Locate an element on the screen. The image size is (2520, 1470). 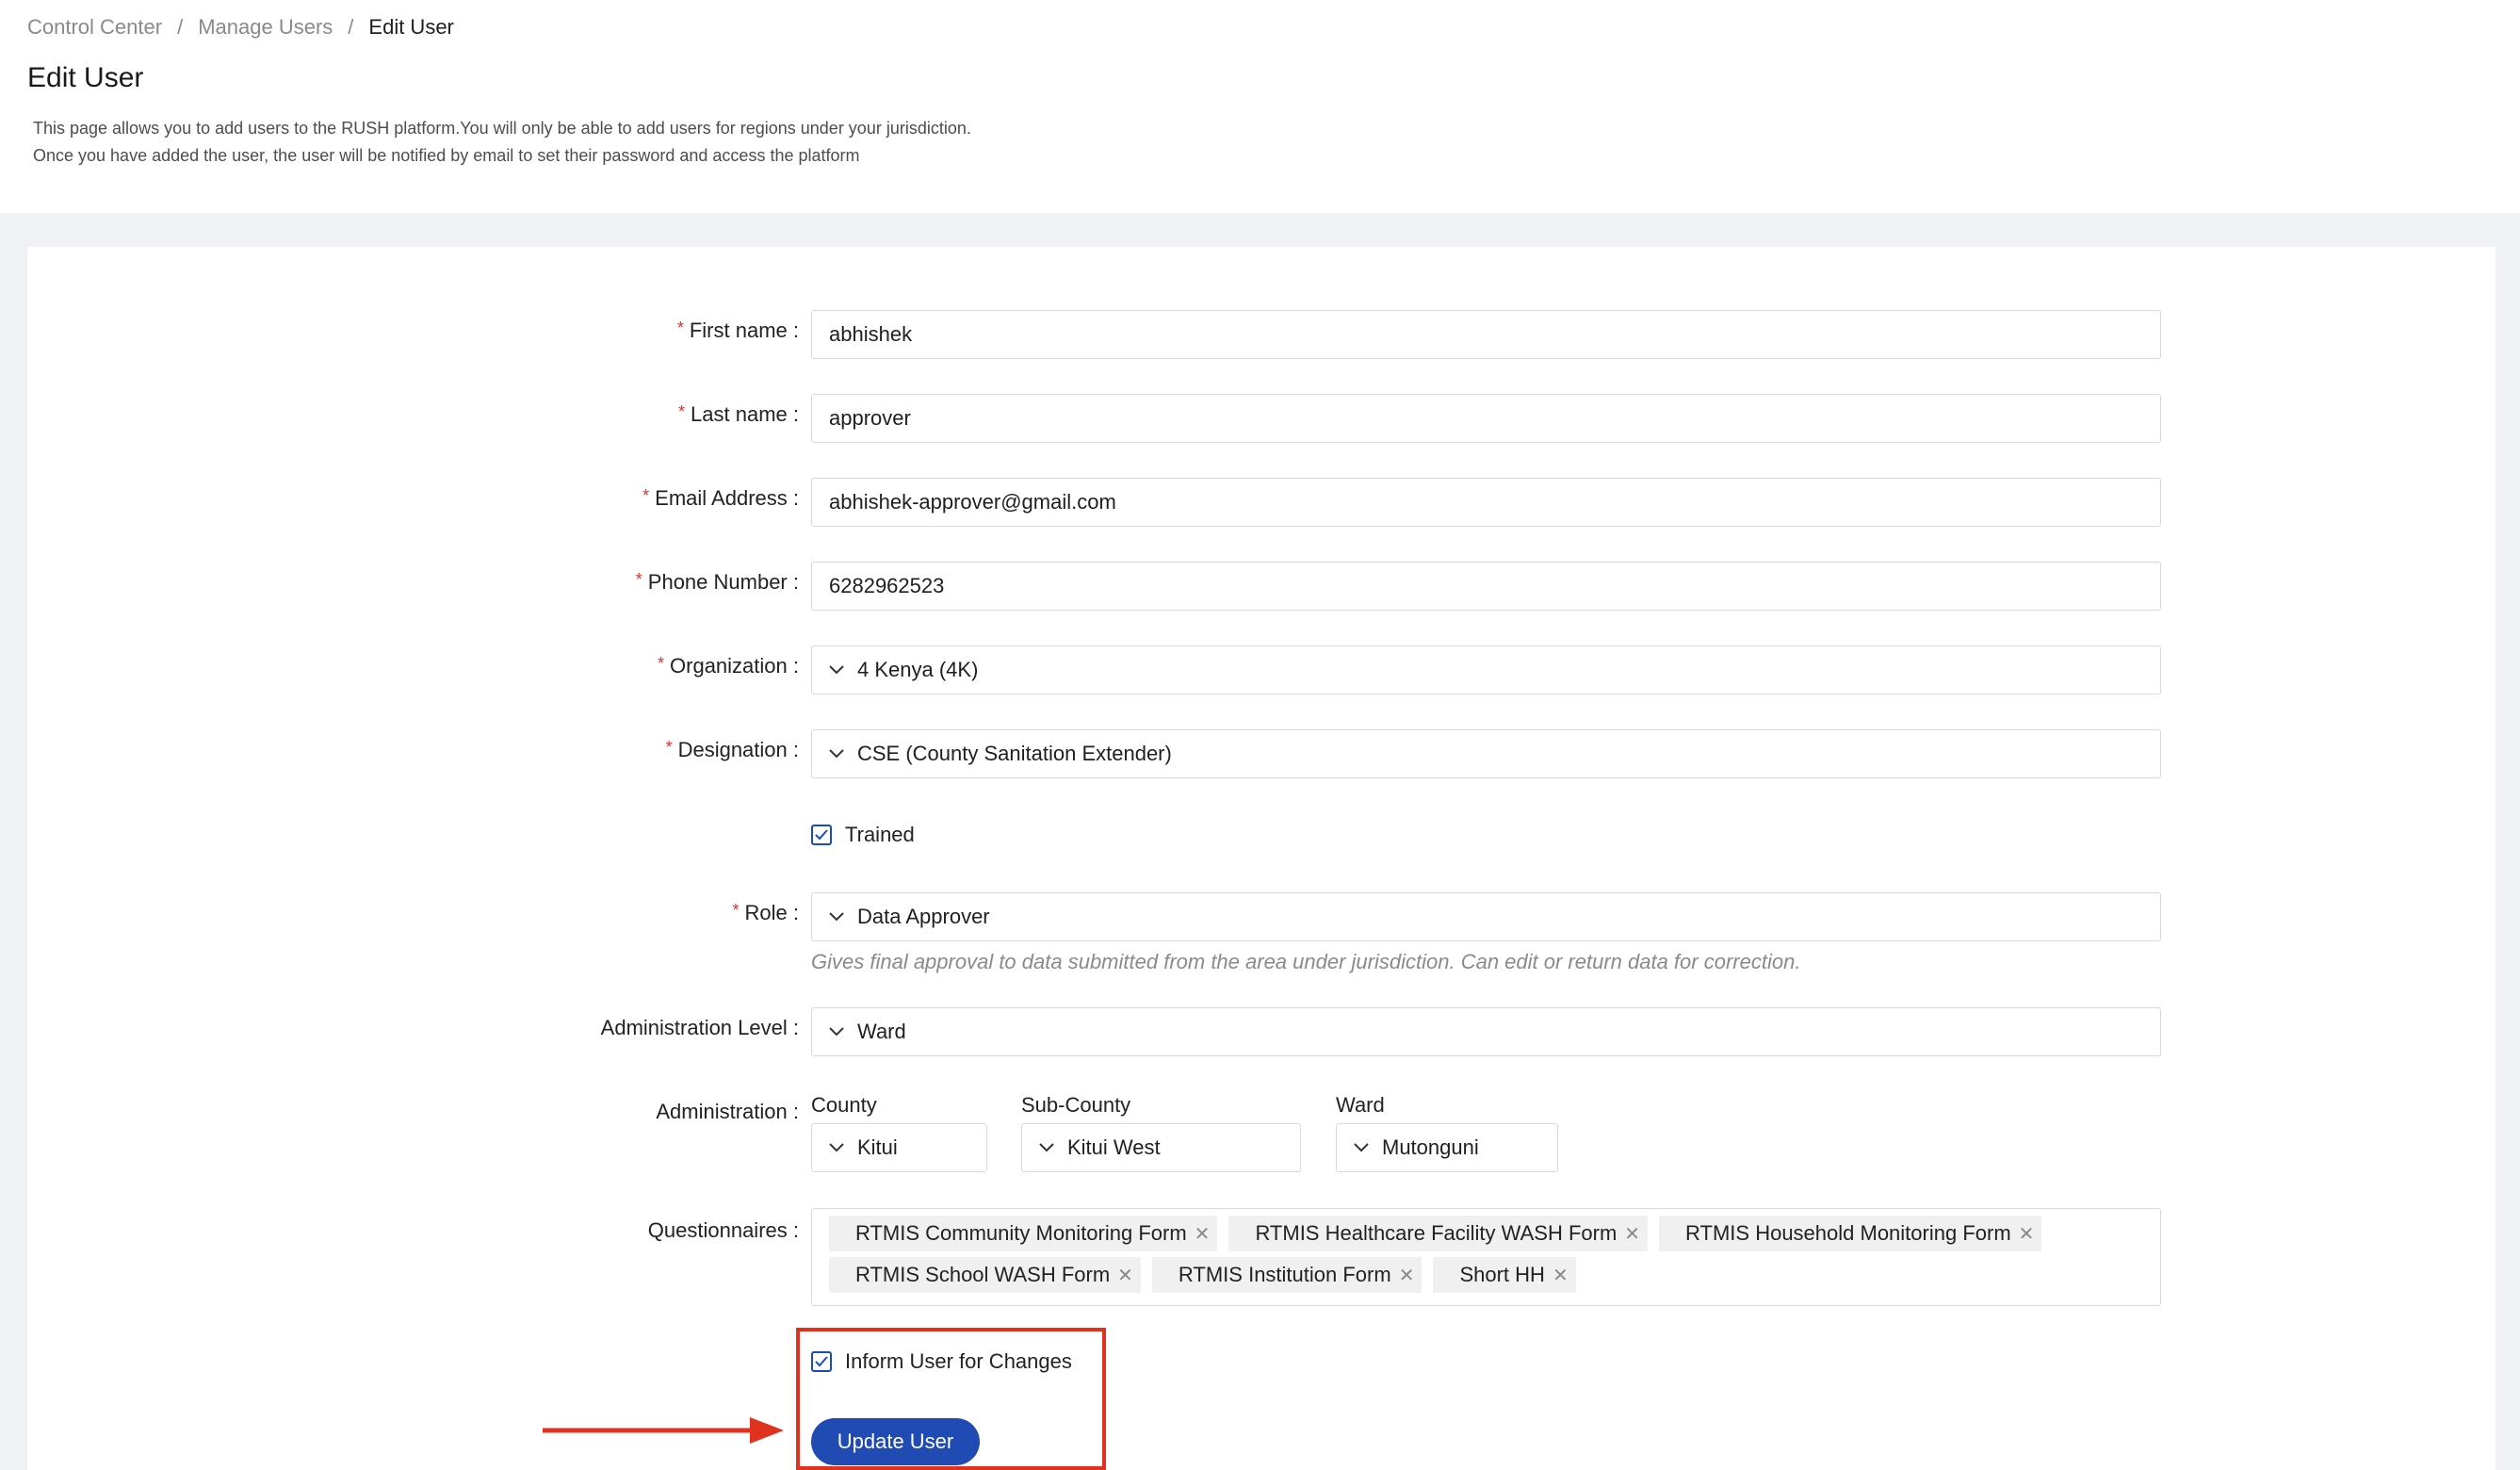
questionnaire-tag-label: RTMIS Healthcare Facility WASH Form is located at coordinates (1436, 1233).